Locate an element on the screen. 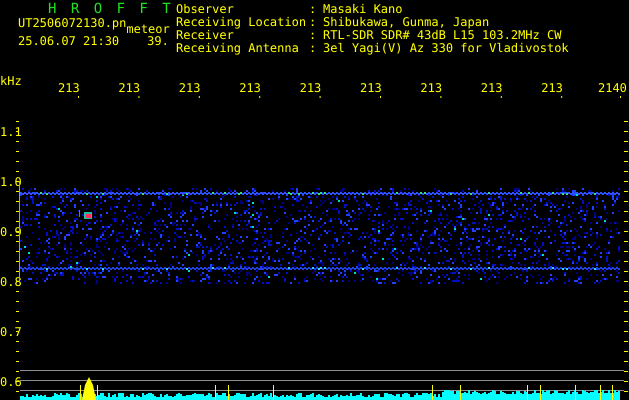  event-type: meteor is located at coordinates (148, 29).